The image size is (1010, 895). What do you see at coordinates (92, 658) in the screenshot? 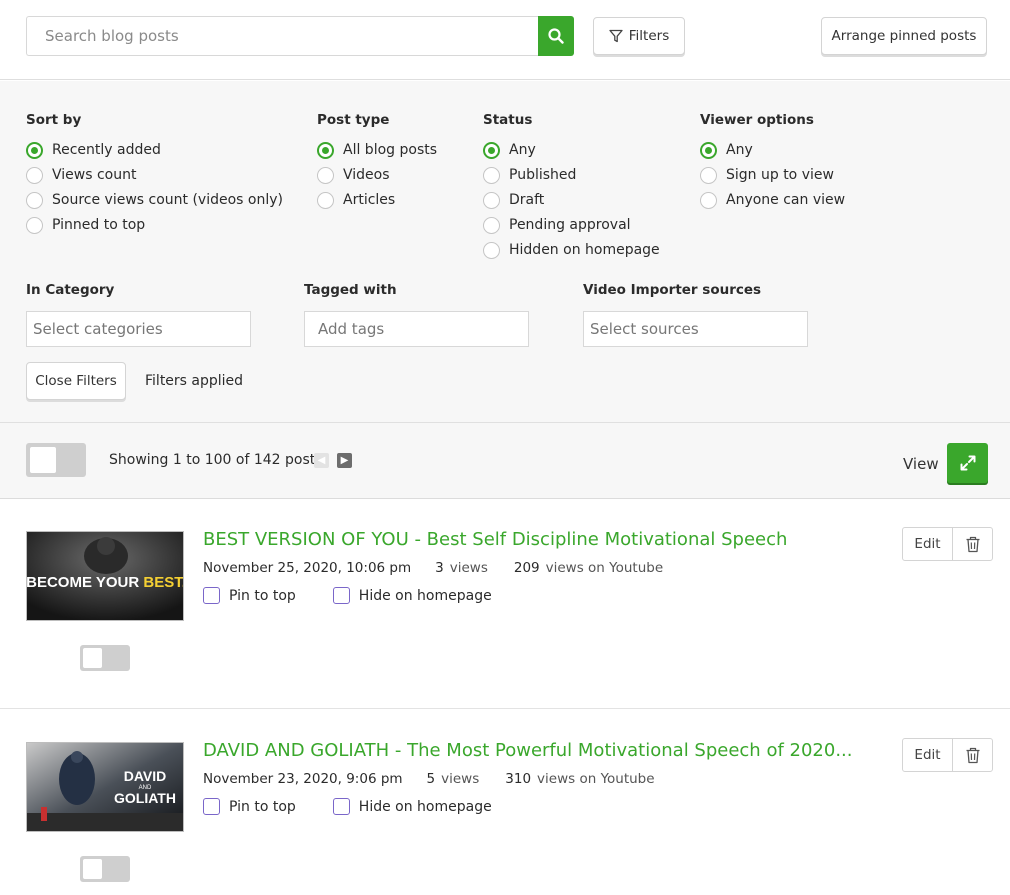
I see `toggle-knob` at bounding box center [92, 658].